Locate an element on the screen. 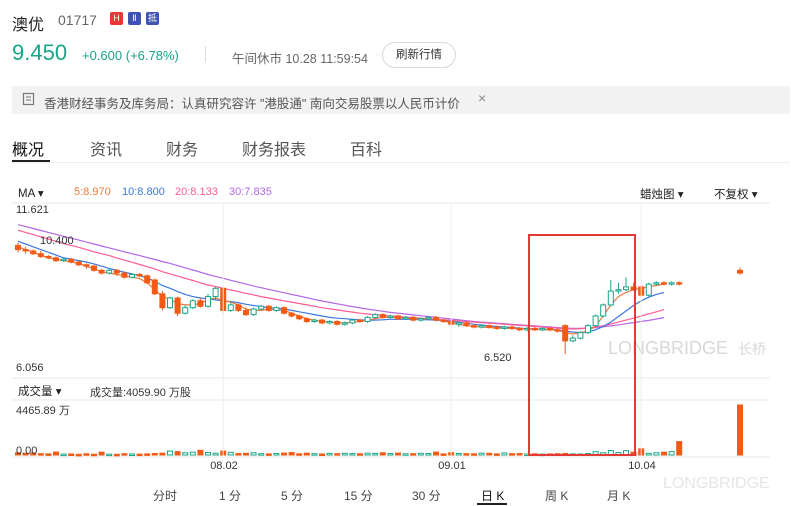  period-month: 月 K is located at coordinates (618, 495).